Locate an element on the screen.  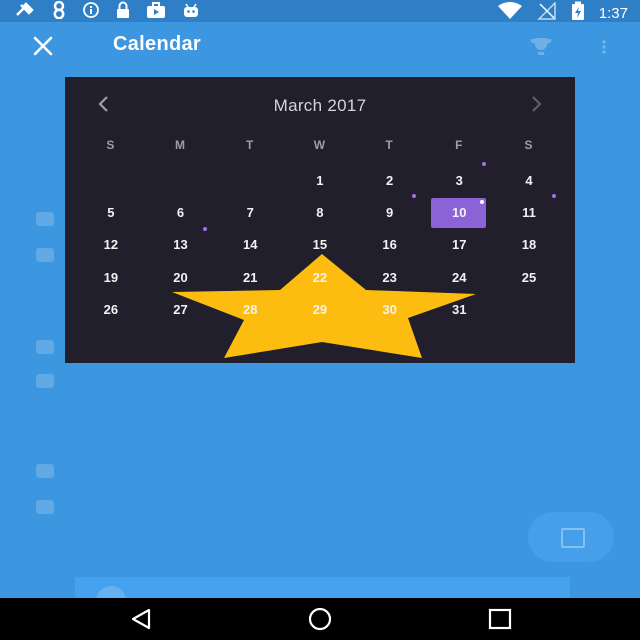
calendar-day: 7 is located at coordinates (250, 212).